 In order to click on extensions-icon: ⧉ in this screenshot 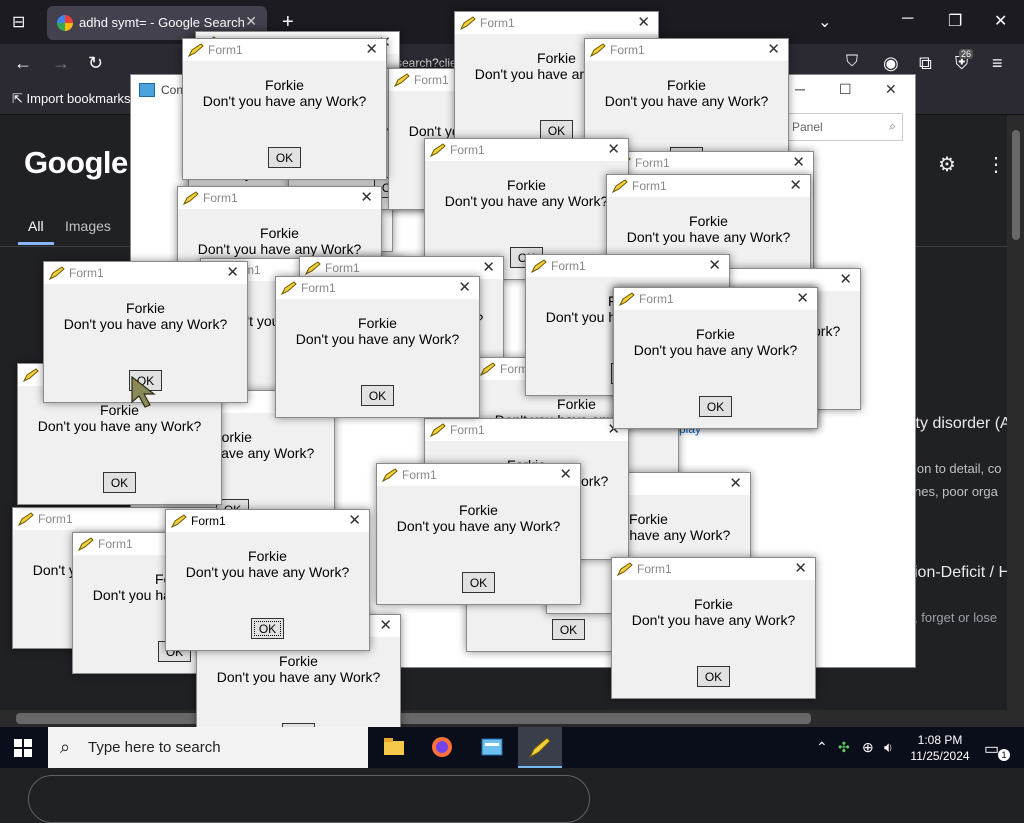, I will do `click(925, 63)`.